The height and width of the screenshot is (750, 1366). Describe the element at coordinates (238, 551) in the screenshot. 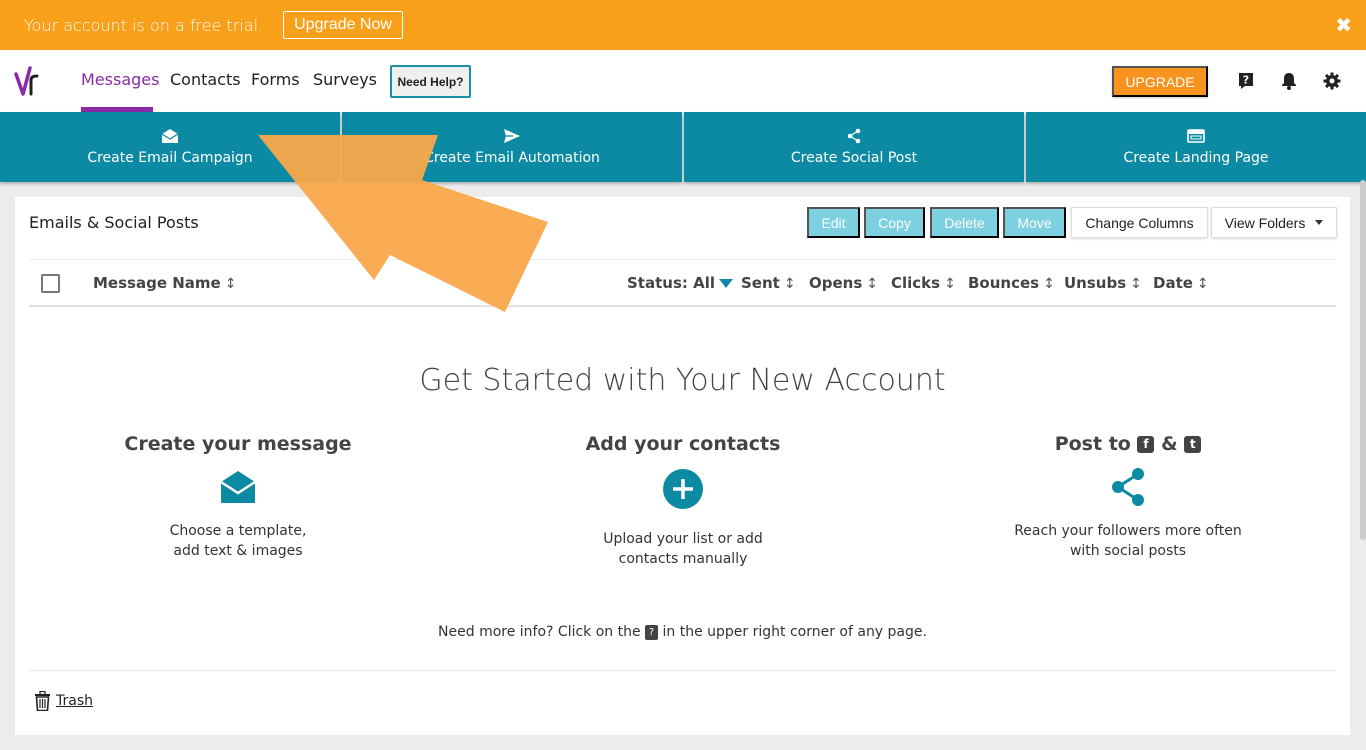

I see `step-text-line: add text & images` at that location.